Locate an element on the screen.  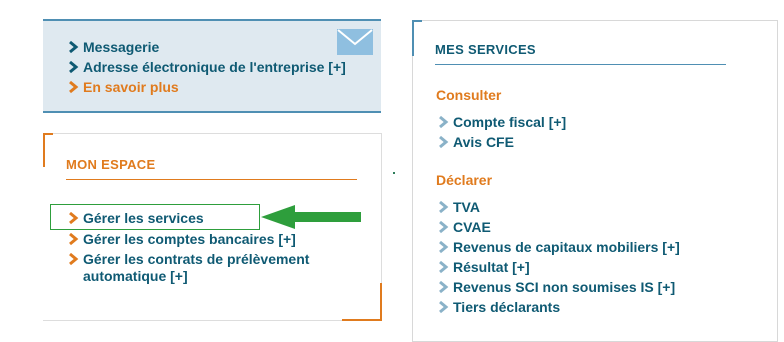
compte-fiscal-label: Compte fiscal [+] is located at coordinates (510, 122).